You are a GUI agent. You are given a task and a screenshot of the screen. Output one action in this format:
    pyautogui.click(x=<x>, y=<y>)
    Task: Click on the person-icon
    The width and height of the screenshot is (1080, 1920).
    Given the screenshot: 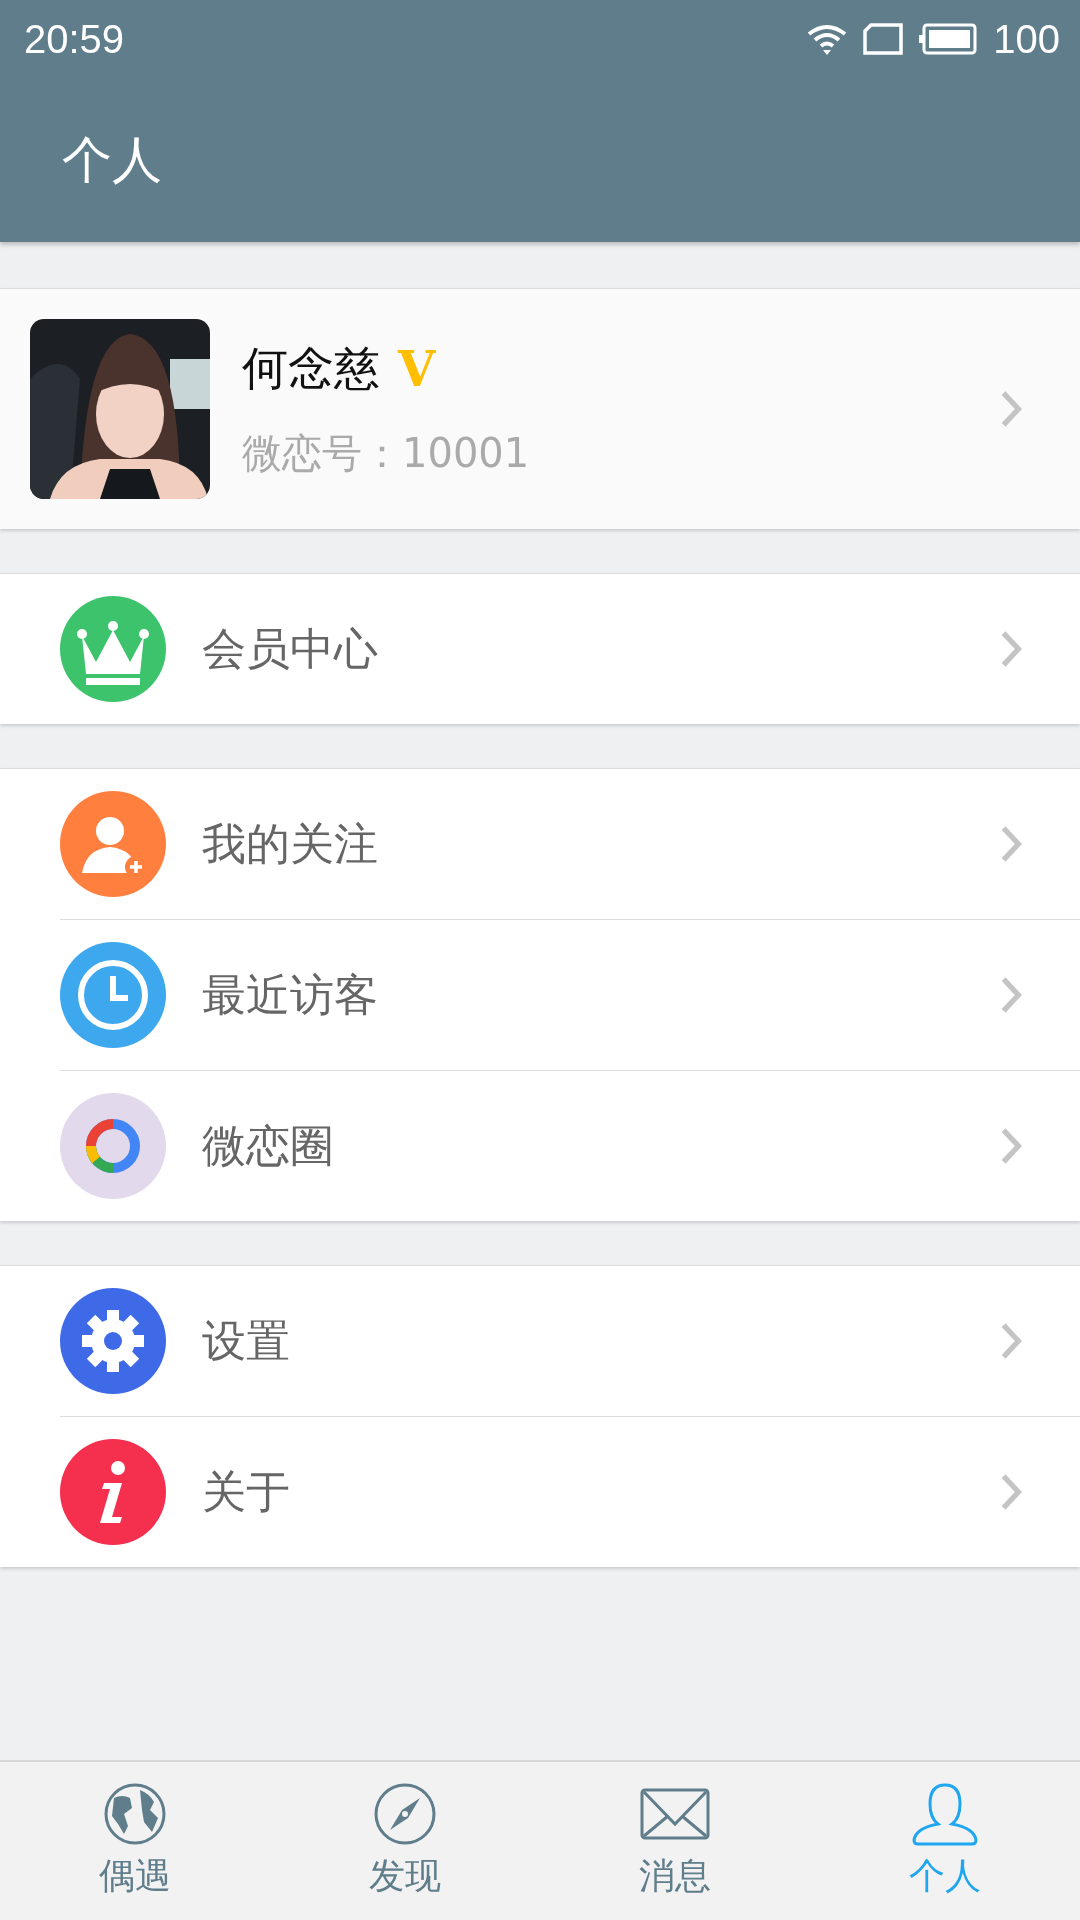 What is the action you would take?
    pyautogui.click(x=945, y=1813)
    